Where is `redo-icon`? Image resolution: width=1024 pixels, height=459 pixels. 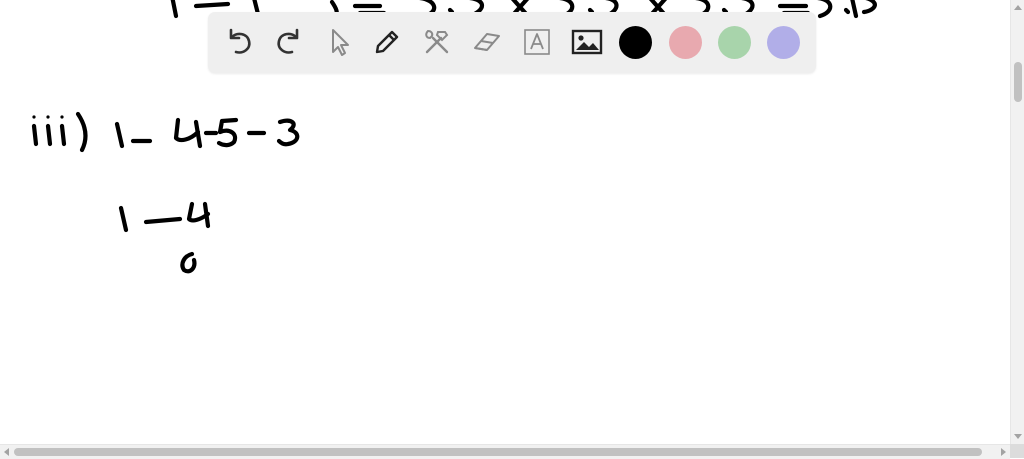 redo-icon is located at coordinates (288, 41).